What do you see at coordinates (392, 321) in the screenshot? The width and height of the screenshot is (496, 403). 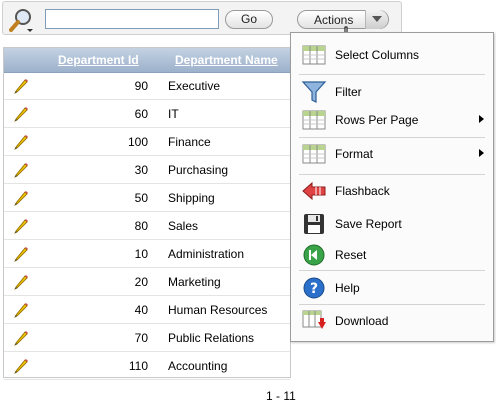 I see `menu-item-download: Download` at bounding box center [392, 321].